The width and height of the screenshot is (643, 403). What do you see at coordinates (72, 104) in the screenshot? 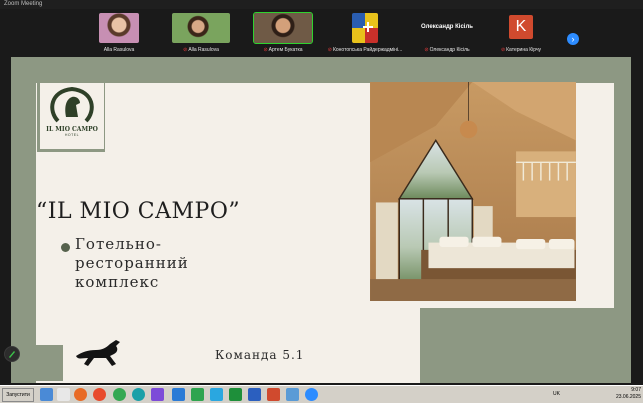
I see `horseshoe-logo-icon` at bounding box center [72, 104].